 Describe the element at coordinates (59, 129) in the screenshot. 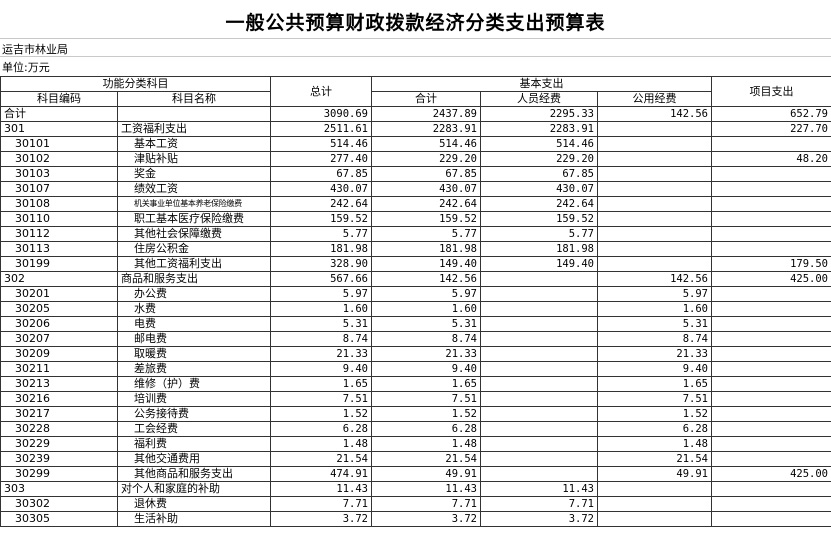

I see `code-cell: 301` at that location.